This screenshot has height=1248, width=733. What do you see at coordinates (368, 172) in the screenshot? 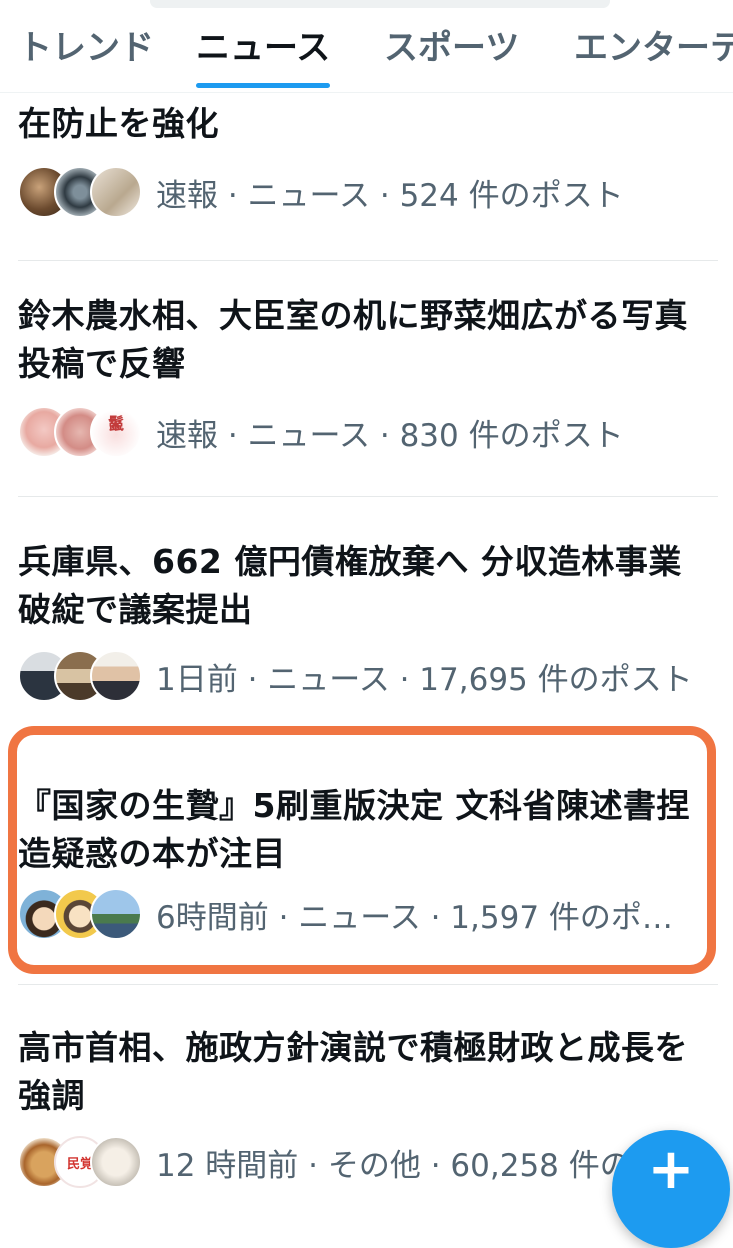
I see `news-item: 在防止を強化 速報 · ニュース · 524 件のポスト` at bounding box center [368, 172].